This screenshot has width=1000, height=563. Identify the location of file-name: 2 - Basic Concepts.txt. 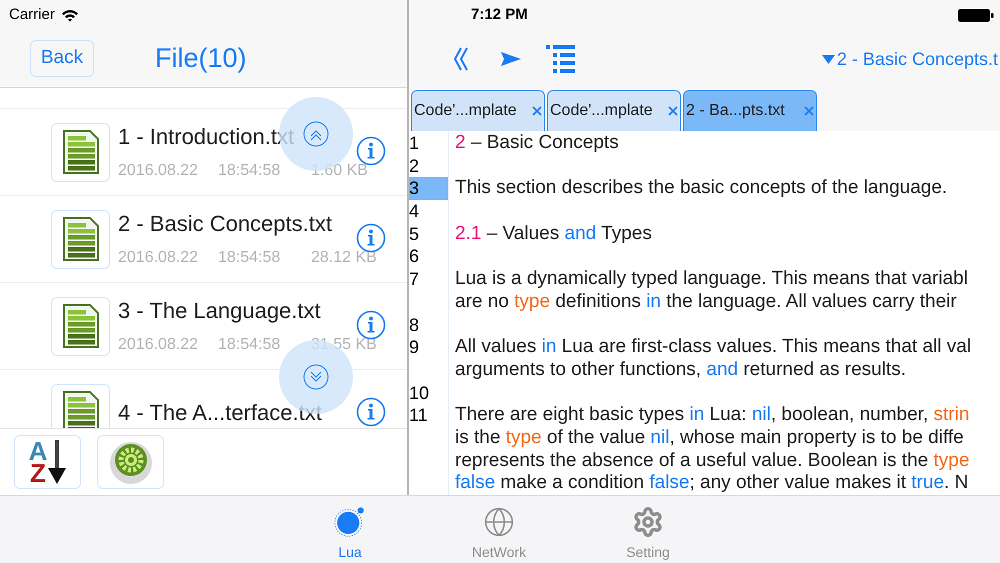
(225, 224).